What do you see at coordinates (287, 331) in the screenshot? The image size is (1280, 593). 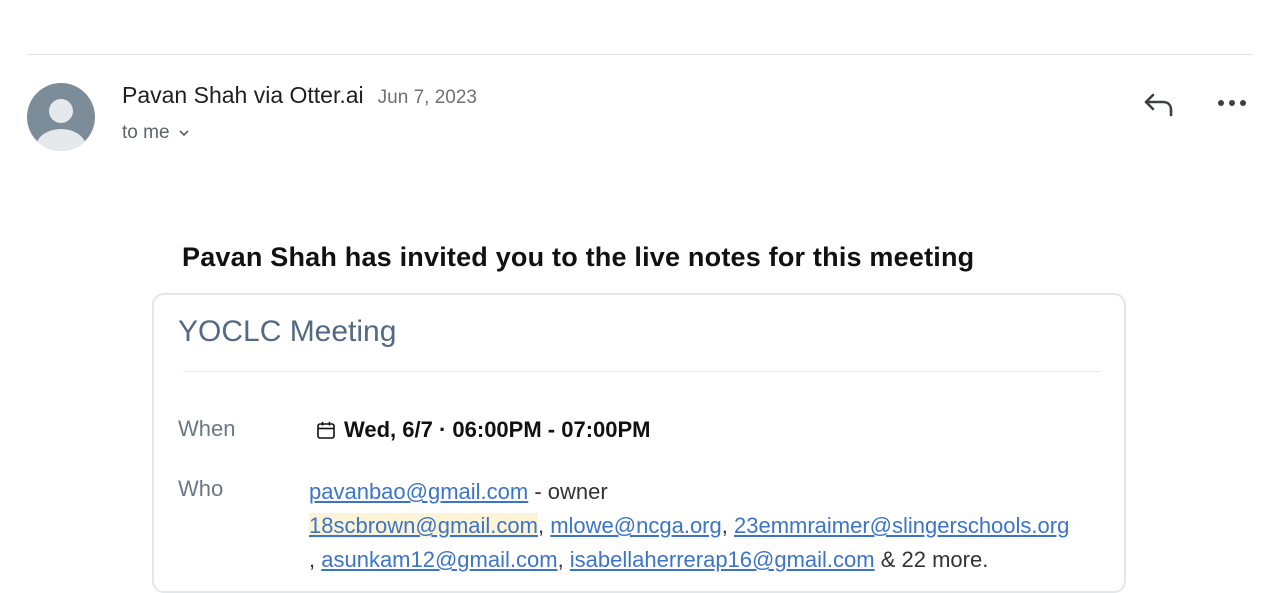 I see `meeting-title: YOCLC Meeting` at bounding box center [287, 331].